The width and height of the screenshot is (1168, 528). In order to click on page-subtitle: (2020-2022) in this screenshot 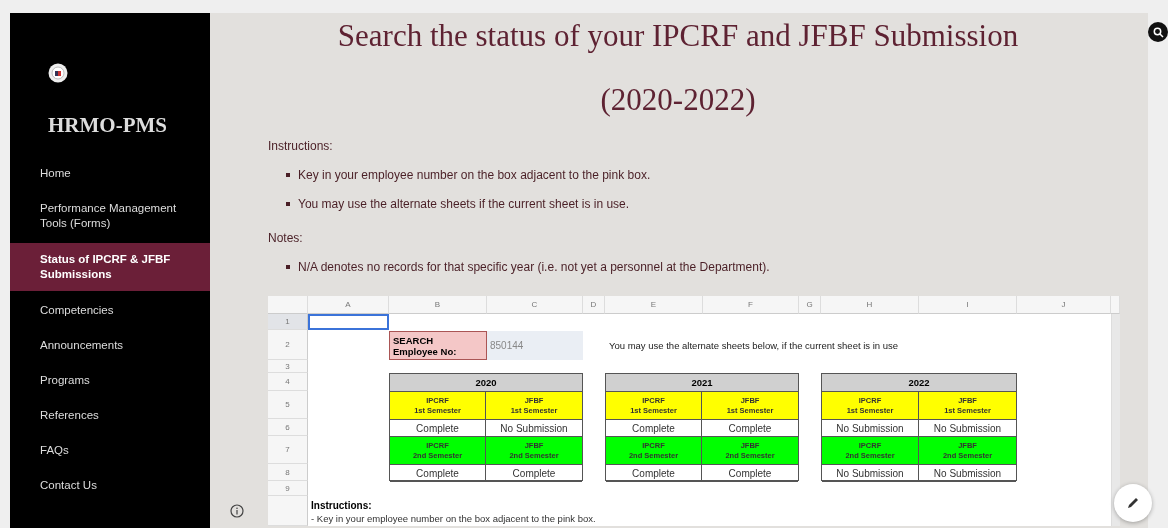, I will do `click(678, 100)`.